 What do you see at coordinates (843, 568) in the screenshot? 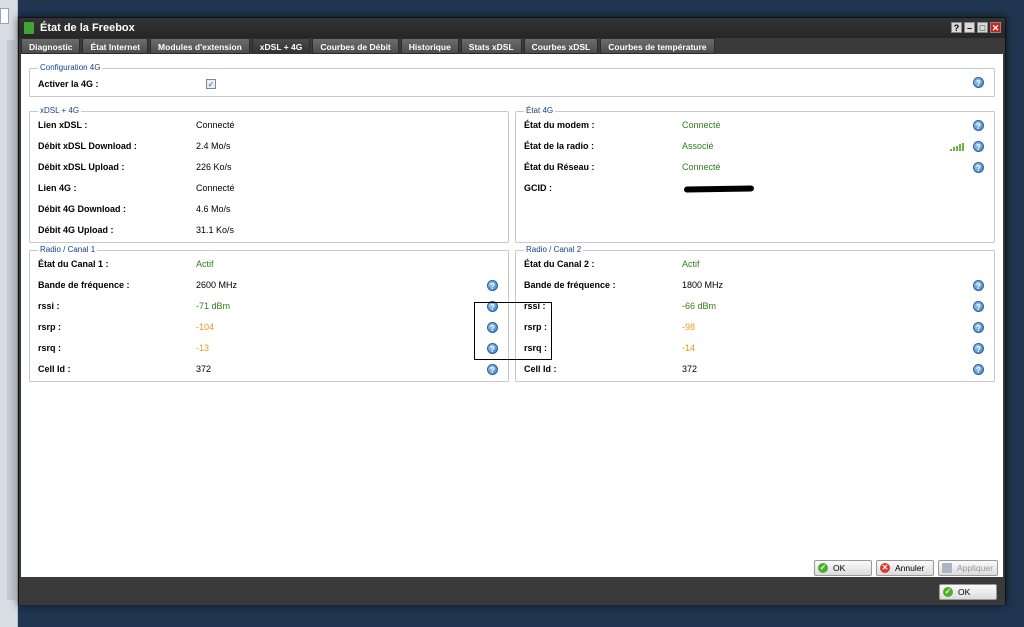
I see `ok-button: ✓ OK` at bounding box center [843, 568].